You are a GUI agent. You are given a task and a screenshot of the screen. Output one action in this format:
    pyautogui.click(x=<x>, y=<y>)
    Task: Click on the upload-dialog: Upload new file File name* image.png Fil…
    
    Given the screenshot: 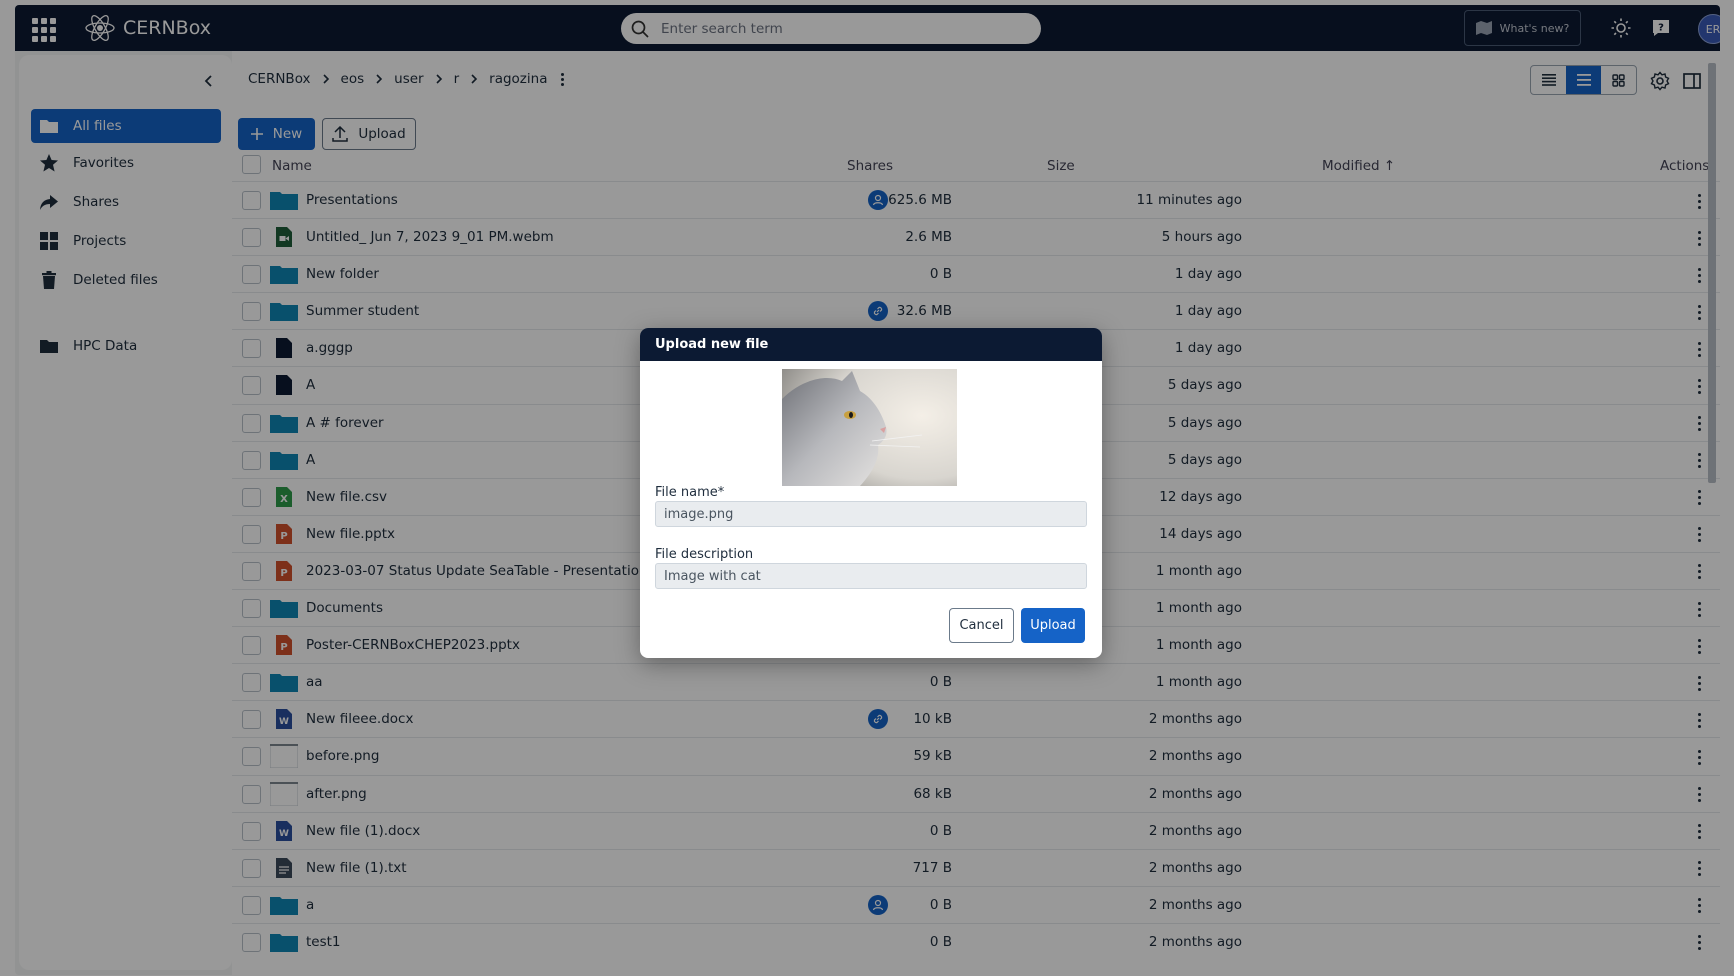 What is the action you would take?
    pyautogui.click(x=871, y=493)
    